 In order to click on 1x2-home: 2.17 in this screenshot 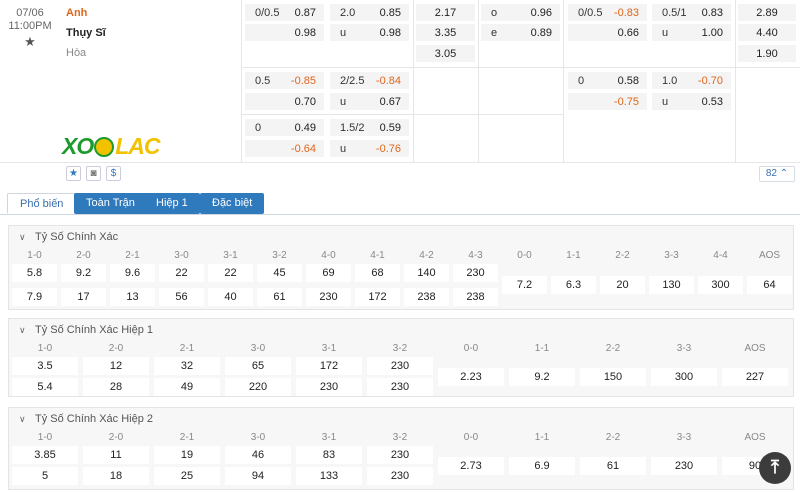, I will do `click(445, 12)`.